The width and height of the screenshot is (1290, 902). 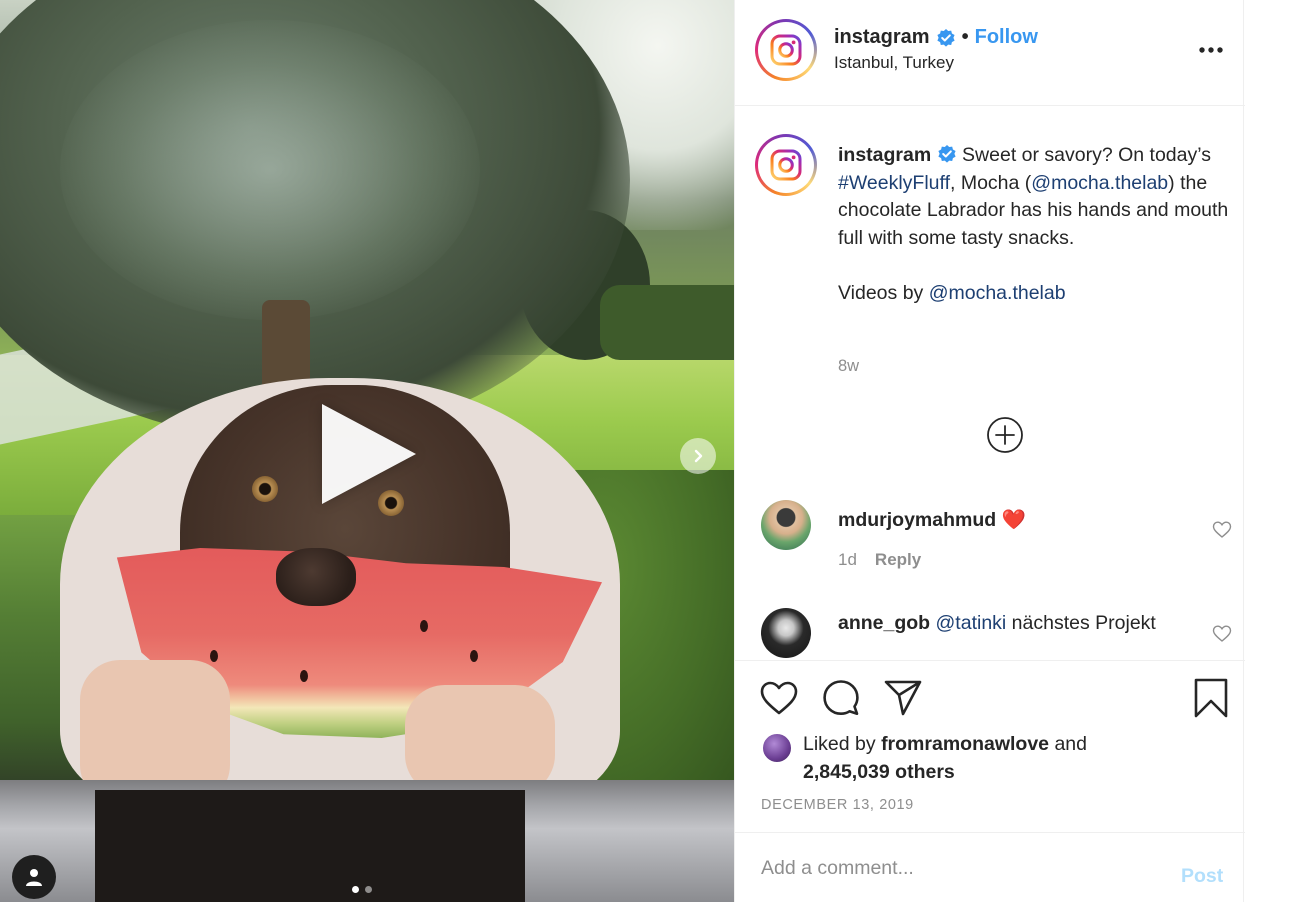 What do you see at coordinates (965, 744) in the screenshot?
I see `liker-username: fromramonawlove` at bounding box center [965, 744].